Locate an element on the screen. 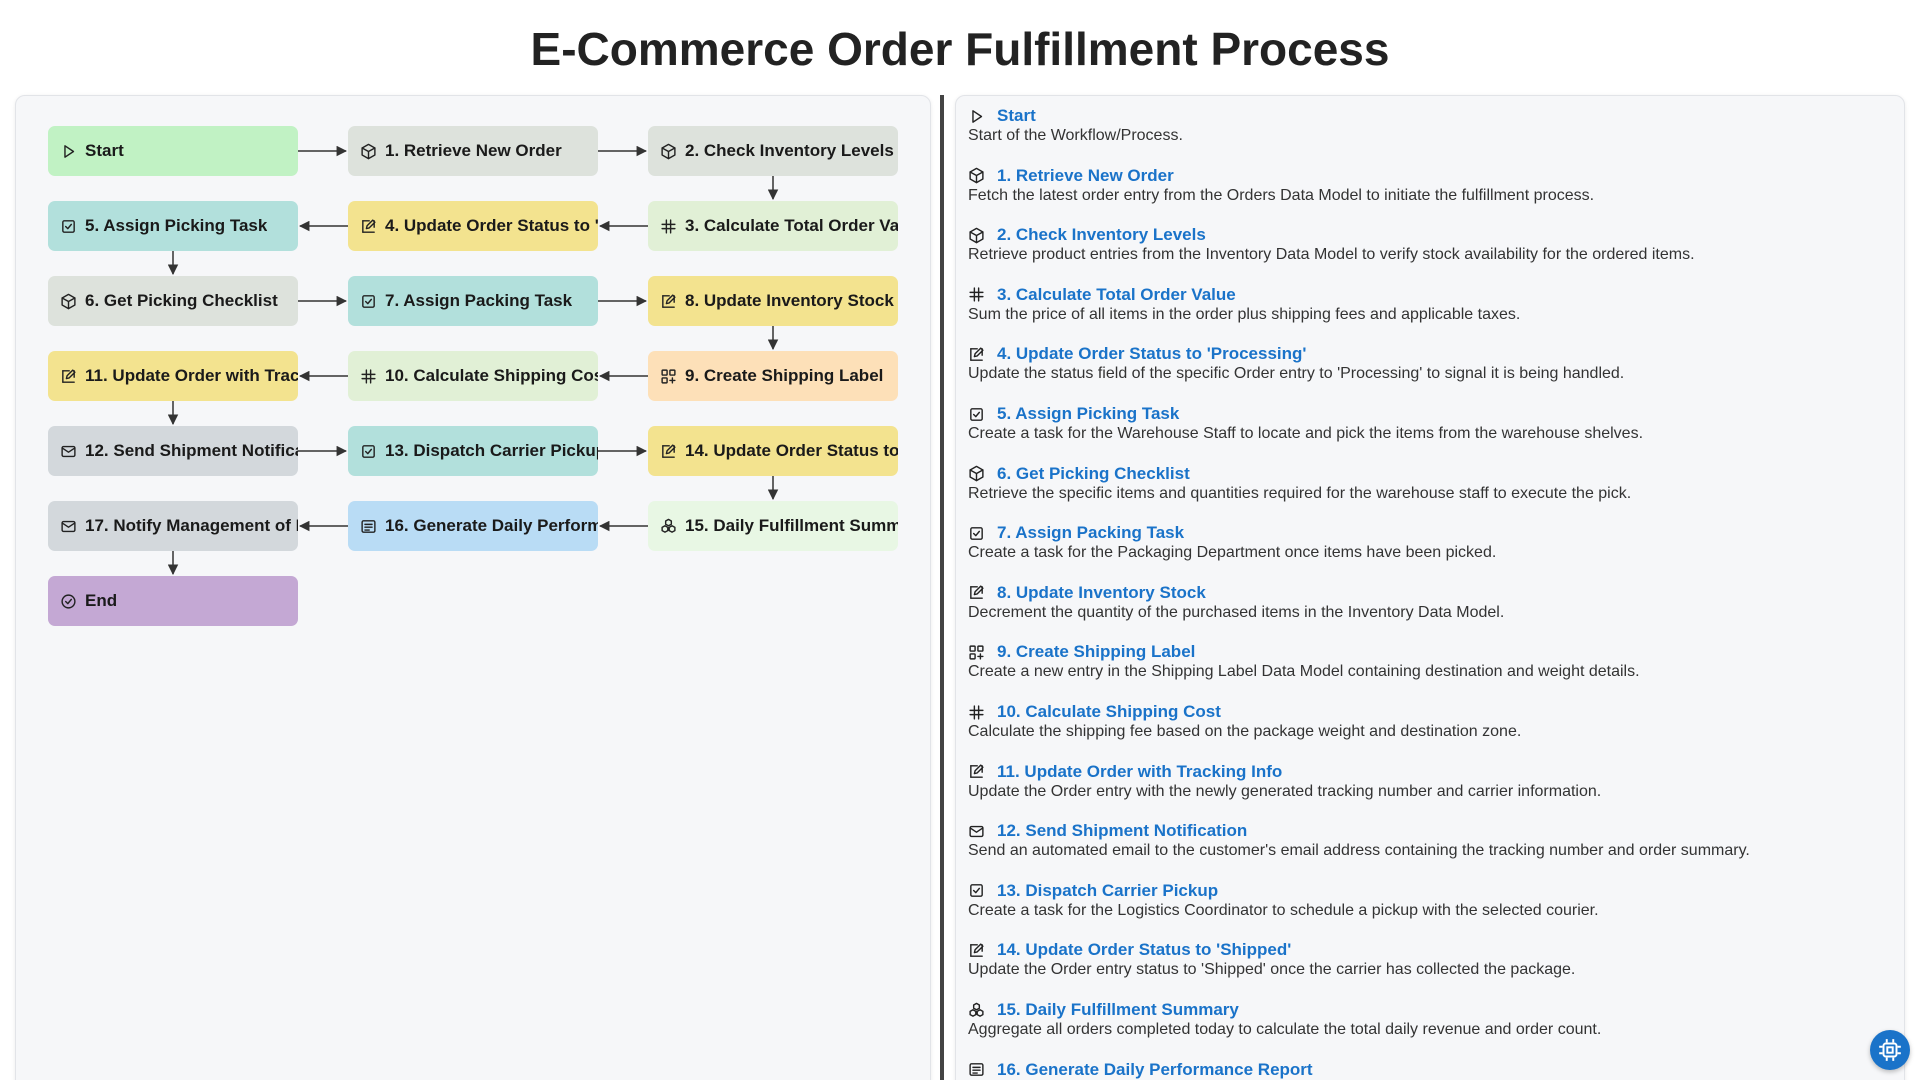 This screenshot has width=1920, height=1080. report-icon is located at coordinates (368, 526).